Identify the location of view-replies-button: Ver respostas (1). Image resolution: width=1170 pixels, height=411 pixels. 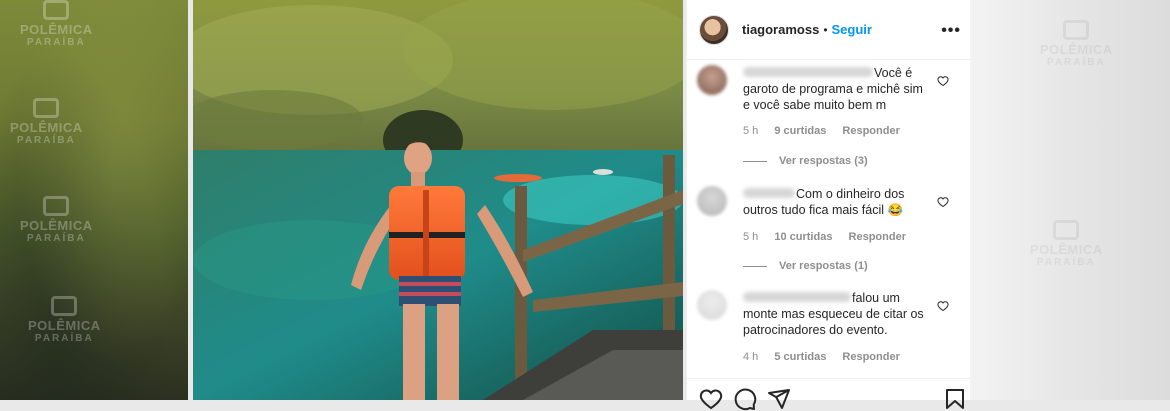
(805, 266).